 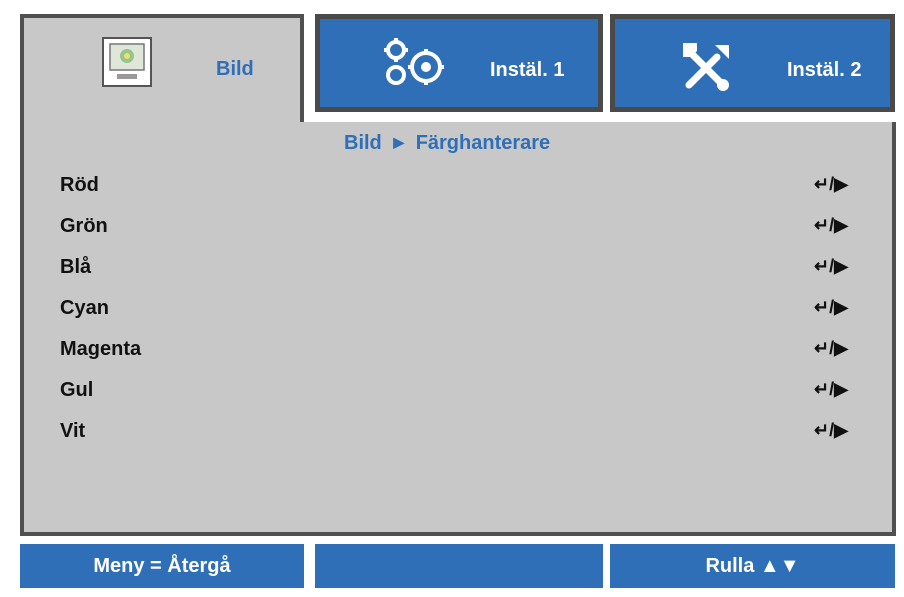 I want to click on breadcrumb-current: Färghanterare, so click(x=483, y=143).